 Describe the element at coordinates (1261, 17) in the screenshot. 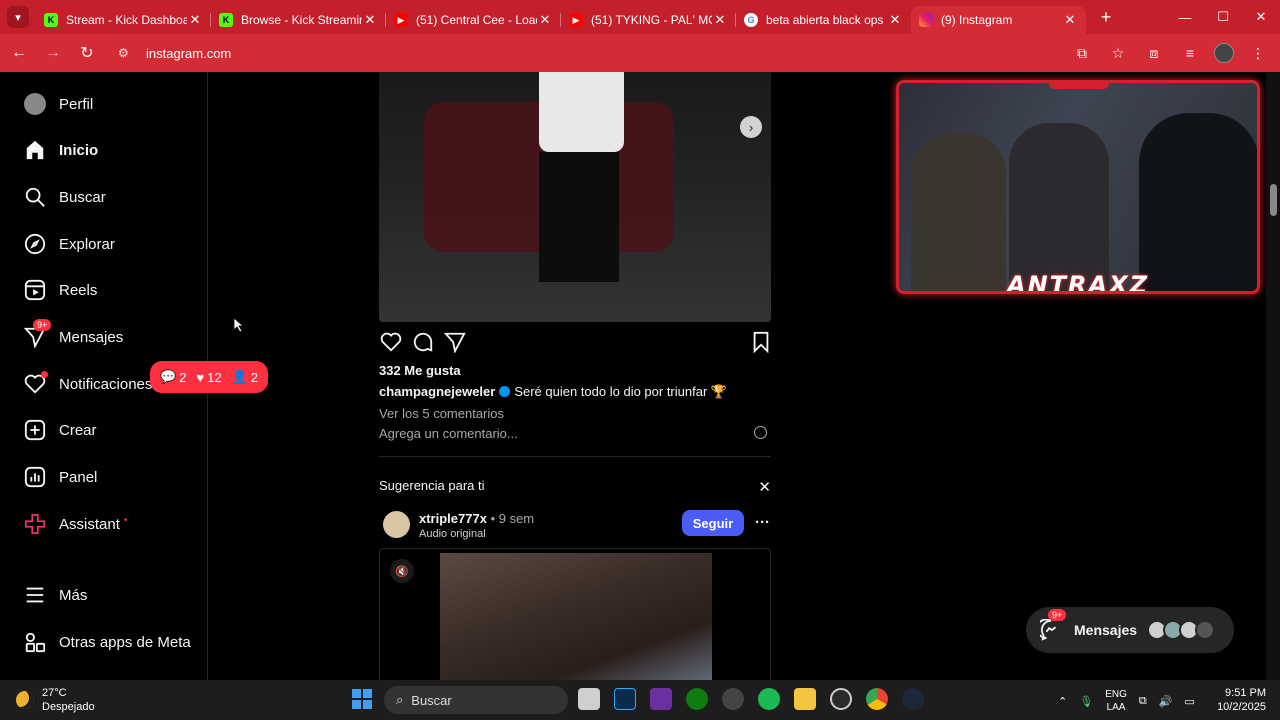

I see `window-close-icon: ✕` at that location.